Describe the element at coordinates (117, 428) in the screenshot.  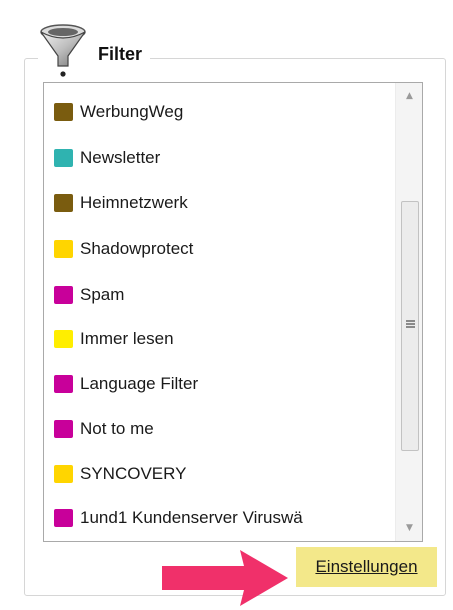
I see `filter-label: Not to me` at that location.